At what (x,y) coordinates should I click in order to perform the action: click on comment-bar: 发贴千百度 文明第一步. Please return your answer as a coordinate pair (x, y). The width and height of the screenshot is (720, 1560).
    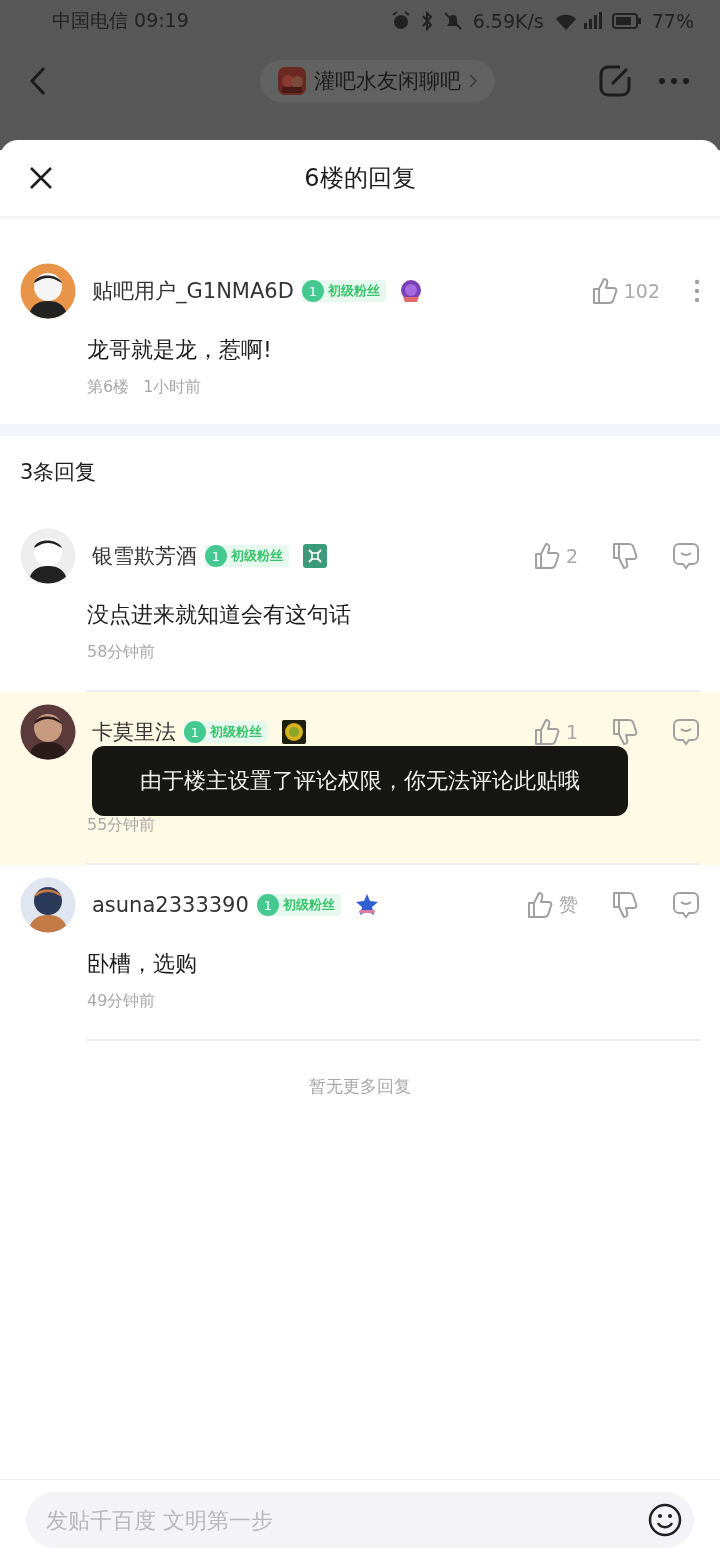
    Looking at the image, I should click on (360, 1520).